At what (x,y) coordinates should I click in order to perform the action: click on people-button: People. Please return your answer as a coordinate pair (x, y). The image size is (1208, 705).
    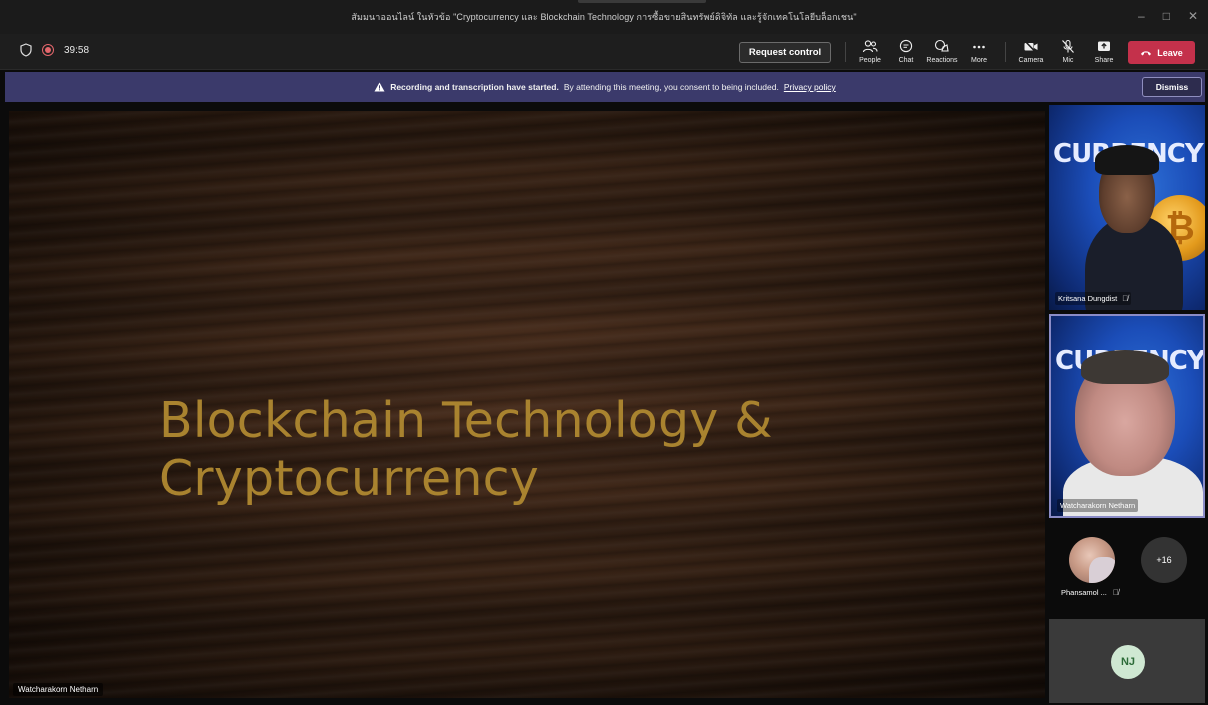
    Looking at the image, I should click on (870, 51).